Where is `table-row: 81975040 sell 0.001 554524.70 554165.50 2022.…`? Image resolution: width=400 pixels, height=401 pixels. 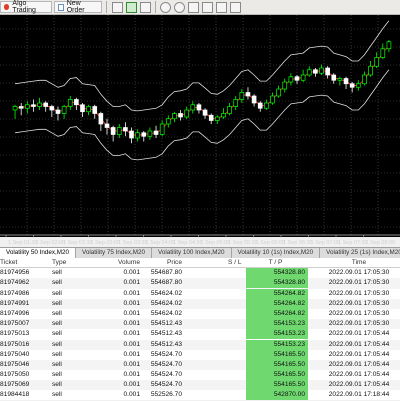 table-row: 81975040 sell 0.001 554524.70 554165.50 2022.… is located at coordinates (200, 354).